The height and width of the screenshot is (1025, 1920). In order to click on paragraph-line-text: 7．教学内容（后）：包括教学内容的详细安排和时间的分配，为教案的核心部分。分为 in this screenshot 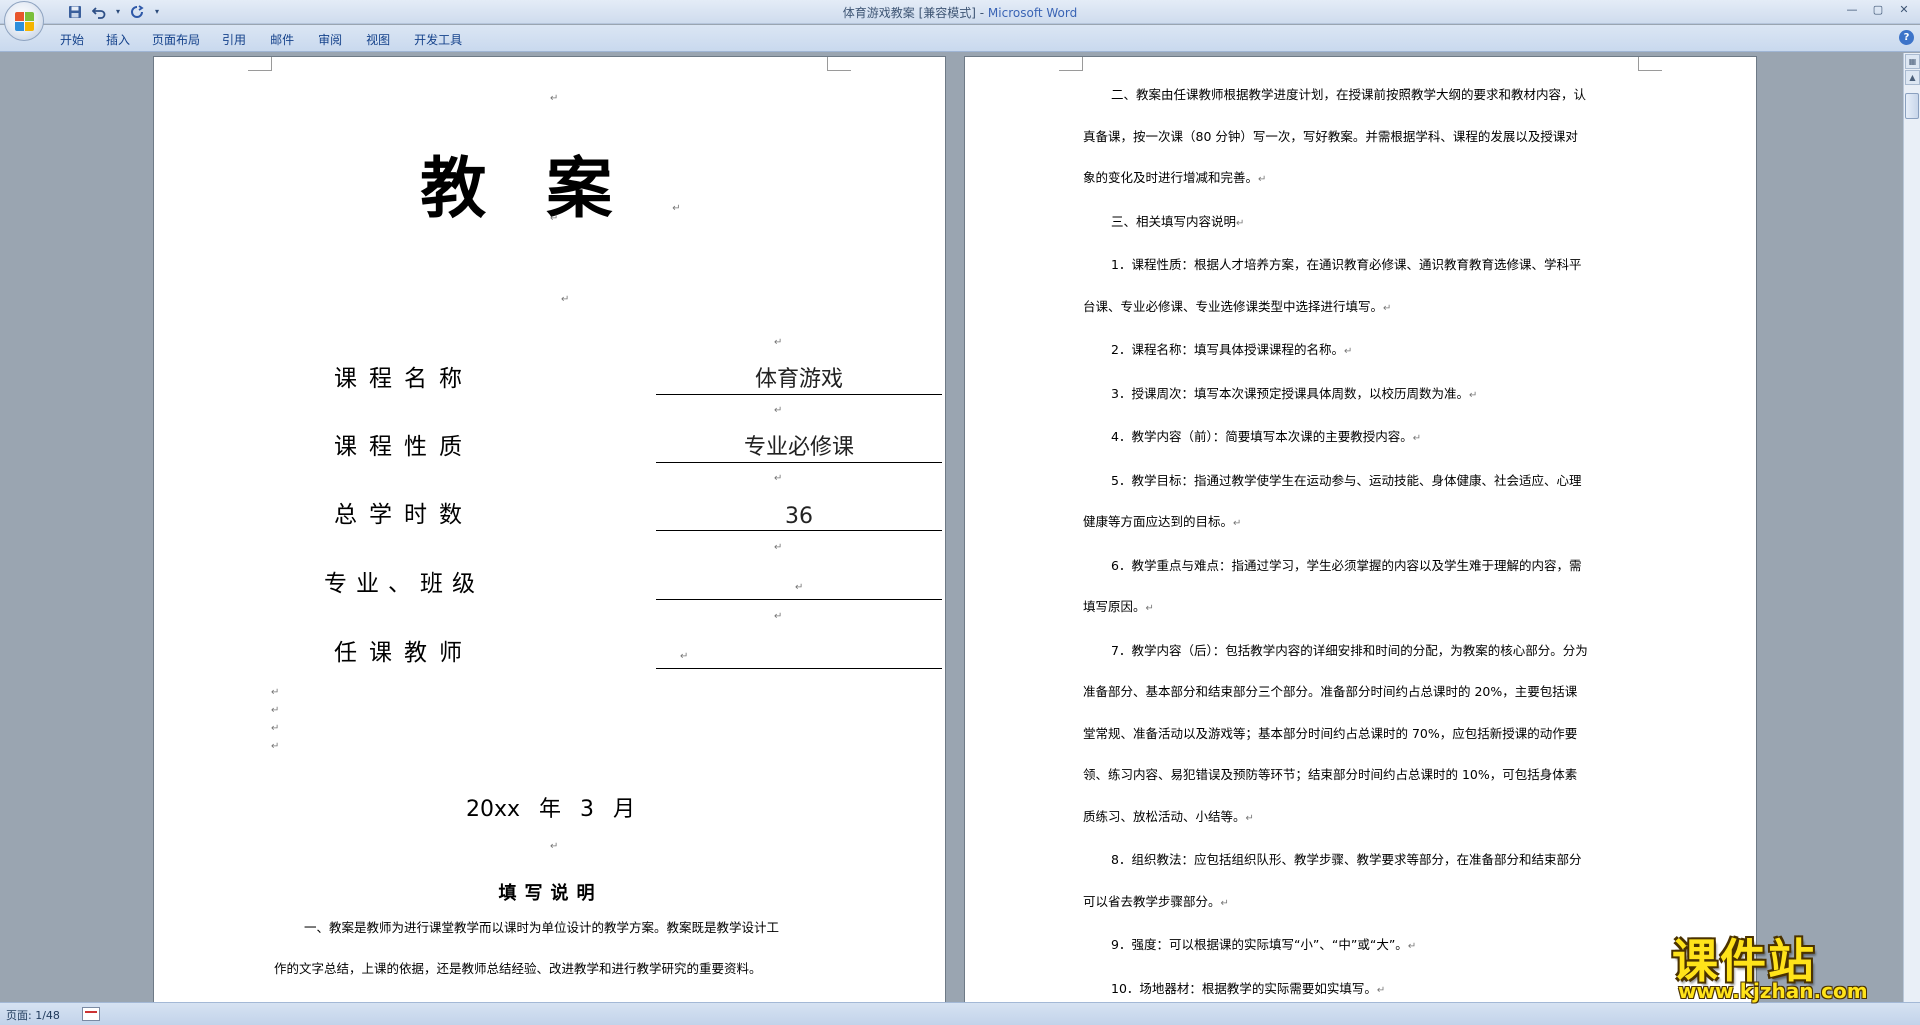, I will do `click(1349, 650)`.